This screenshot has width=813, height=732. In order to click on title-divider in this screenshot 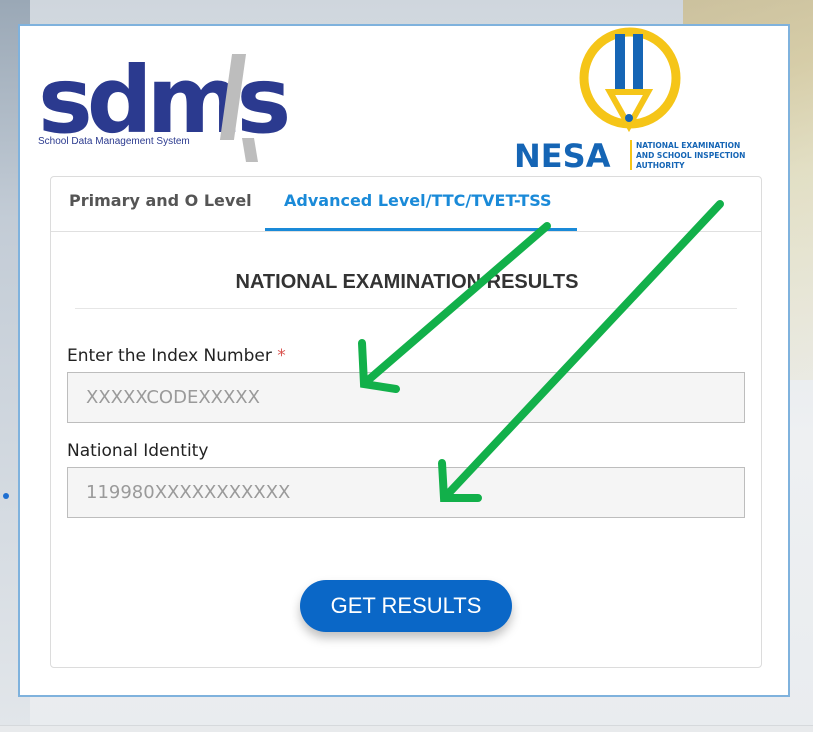, I will do `click(406, 308)`.